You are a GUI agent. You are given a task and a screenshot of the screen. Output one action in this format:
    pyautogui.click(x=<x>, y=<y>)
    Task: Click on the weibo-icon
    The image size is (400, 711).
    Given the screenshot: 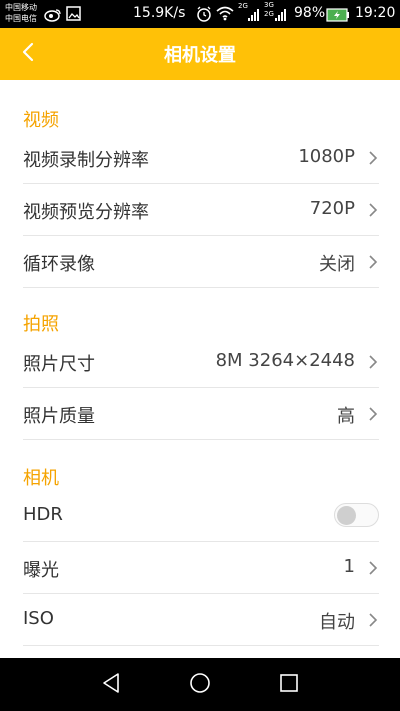 What is the action you would take?
    pyautogui.click(x=53, y=16)
    